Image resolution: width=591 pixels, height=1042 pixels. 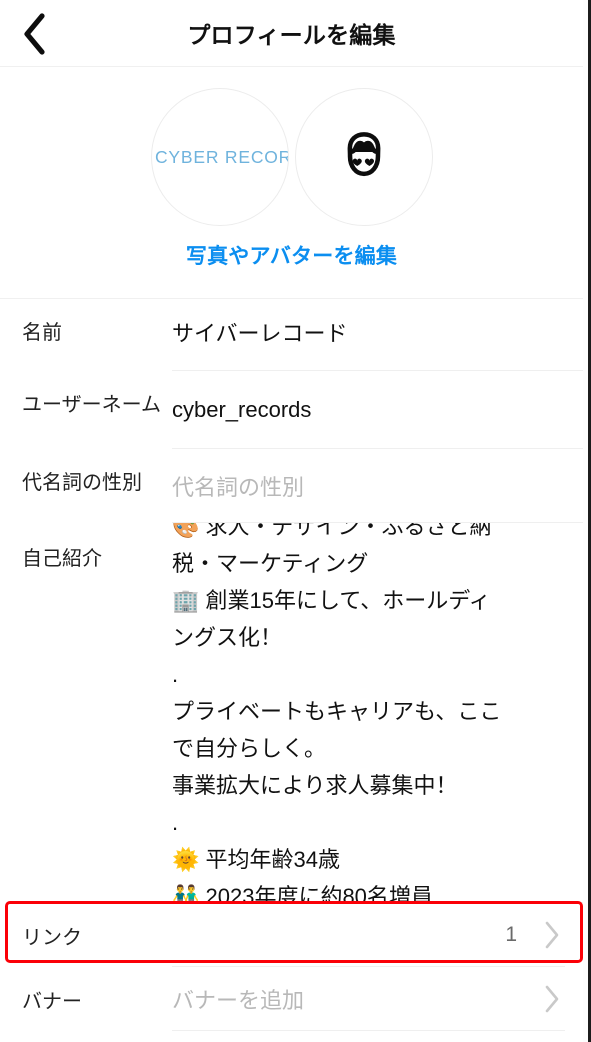 I want to click on bio-line: プライベートもキャリアも、ここ, so click(x=337, y=711).